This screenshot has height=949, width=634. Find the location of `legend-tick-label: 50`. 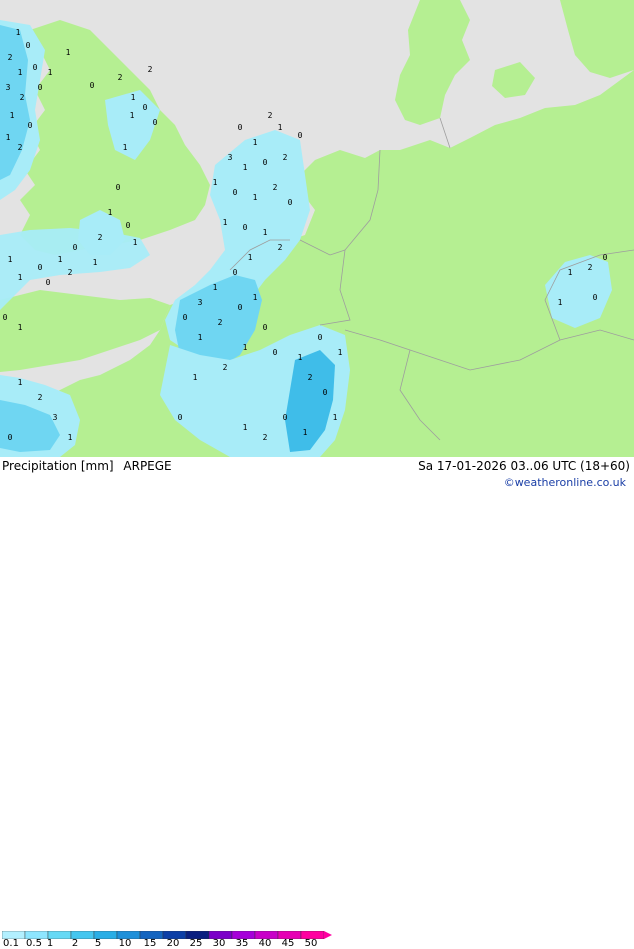

legend-tick-label: 50 is located at coordinates (311, 943).